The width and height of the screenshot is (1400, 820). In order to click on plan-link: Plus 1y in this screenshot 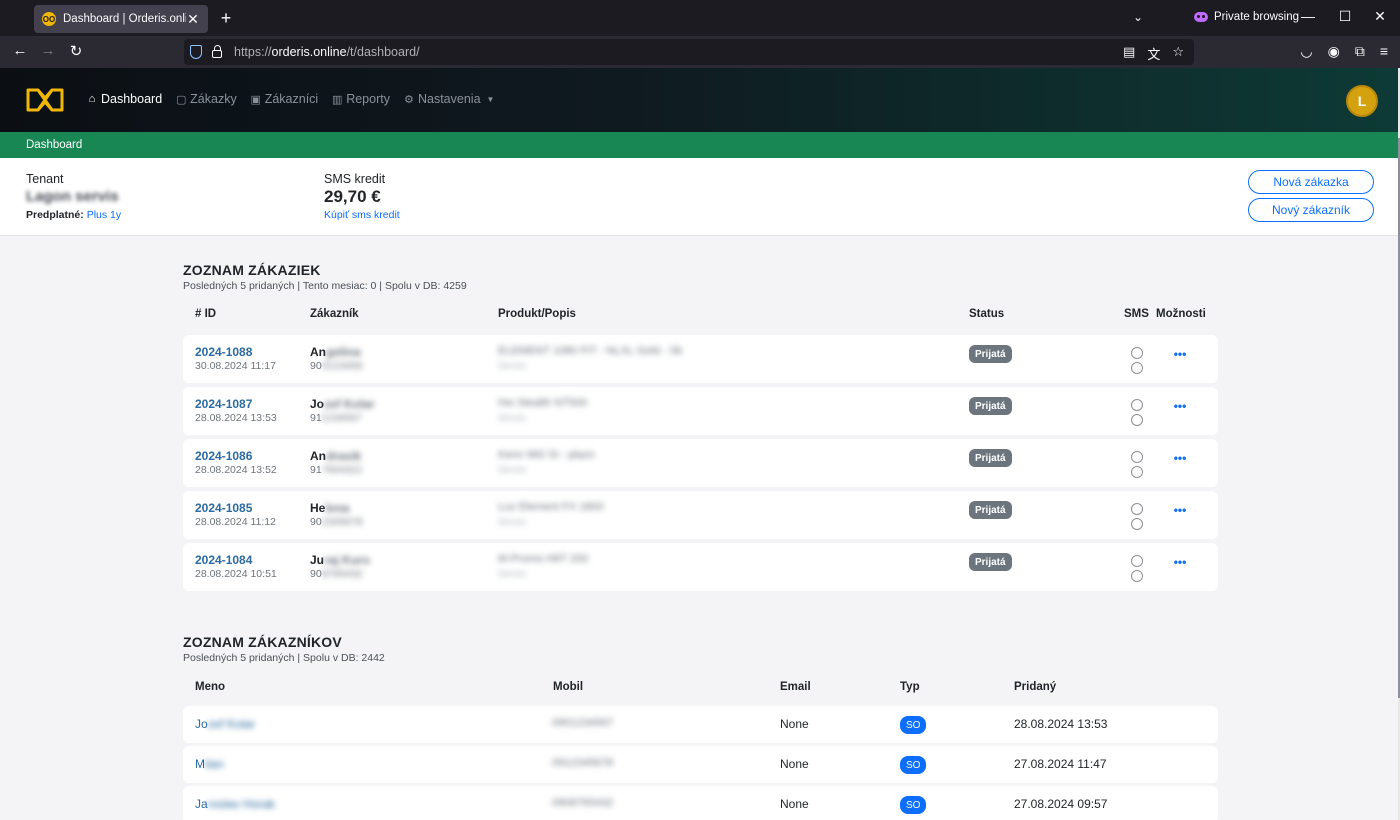, I will do `click(104, 215)`.